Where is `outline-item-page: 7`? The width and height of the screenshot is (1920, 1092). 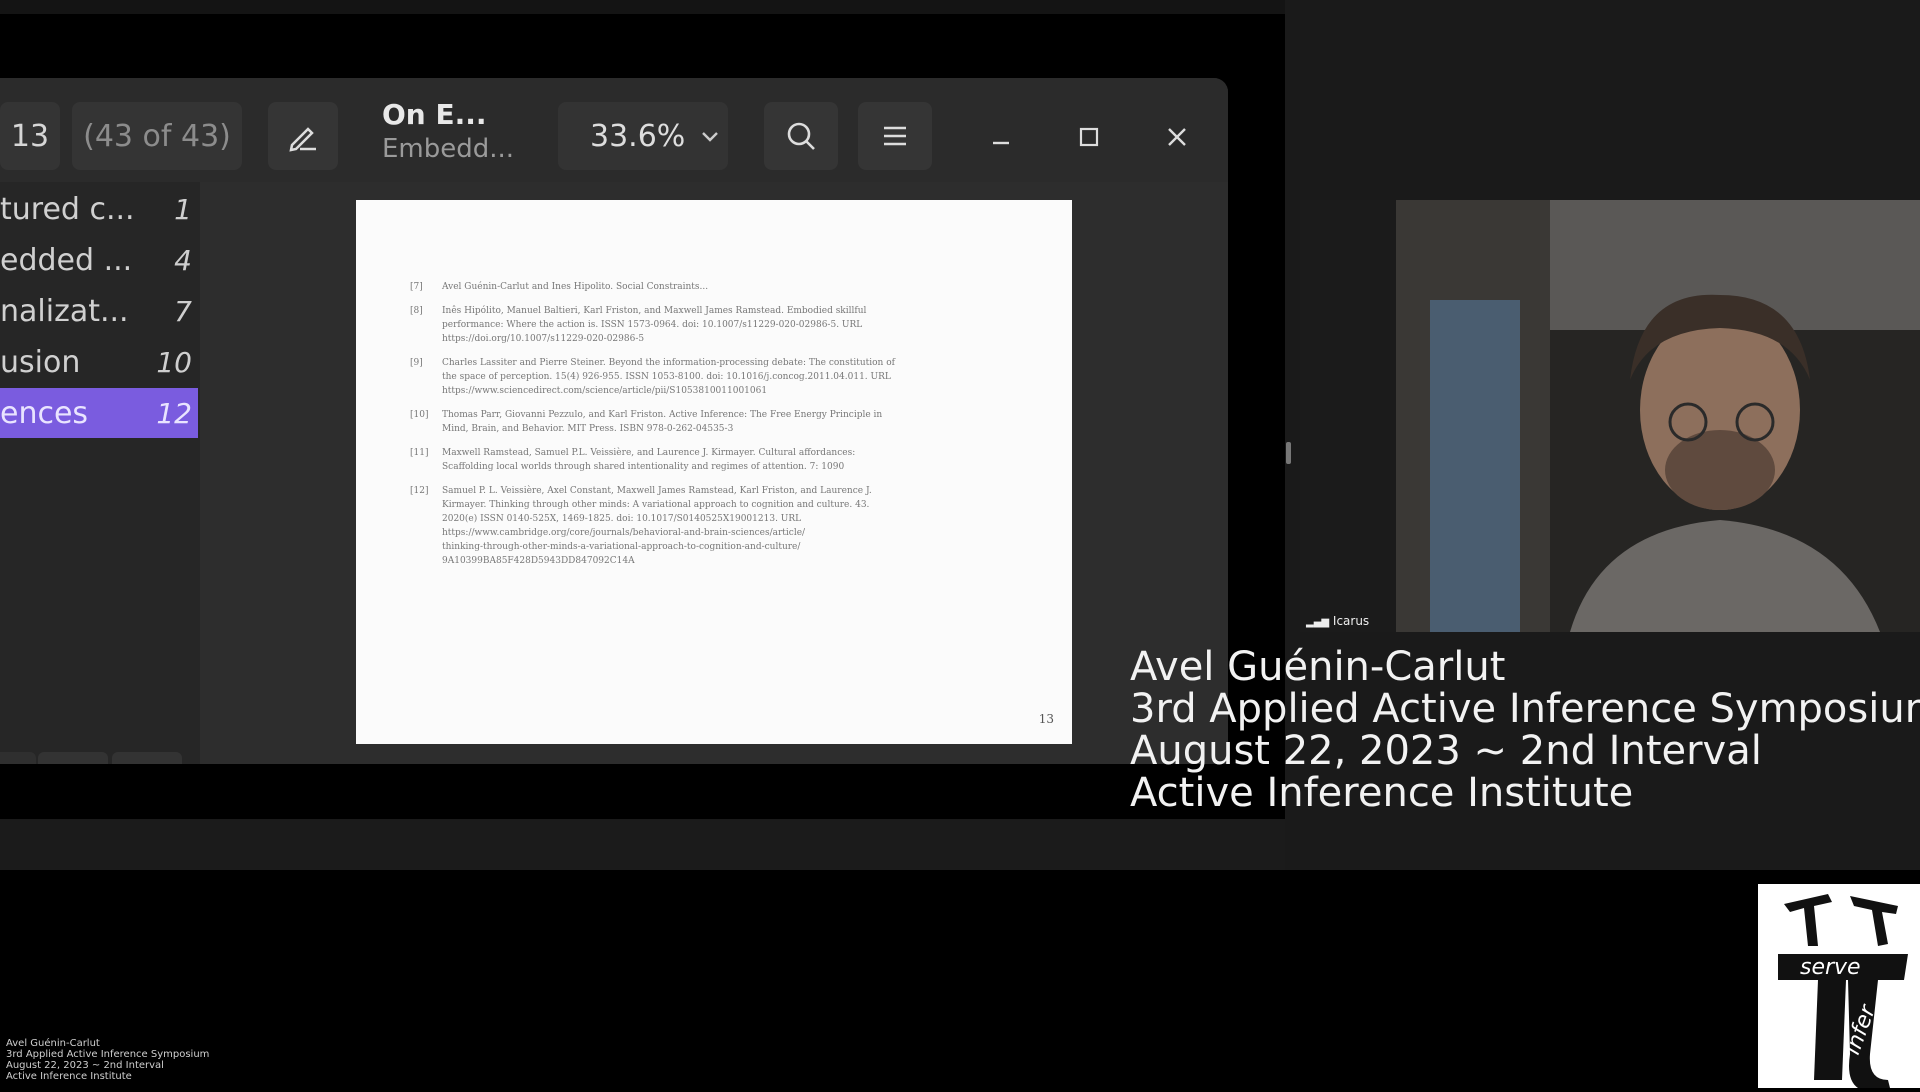
outline-item-page: 7 is located at coordinates (183, 311).